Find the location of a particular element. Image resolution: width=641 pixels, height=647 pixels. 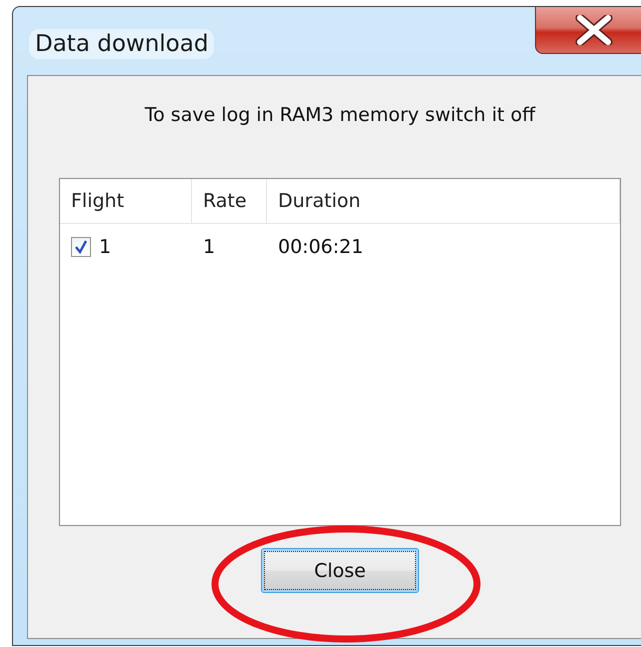

column-header: Duration is located at coordinates (443, 201).